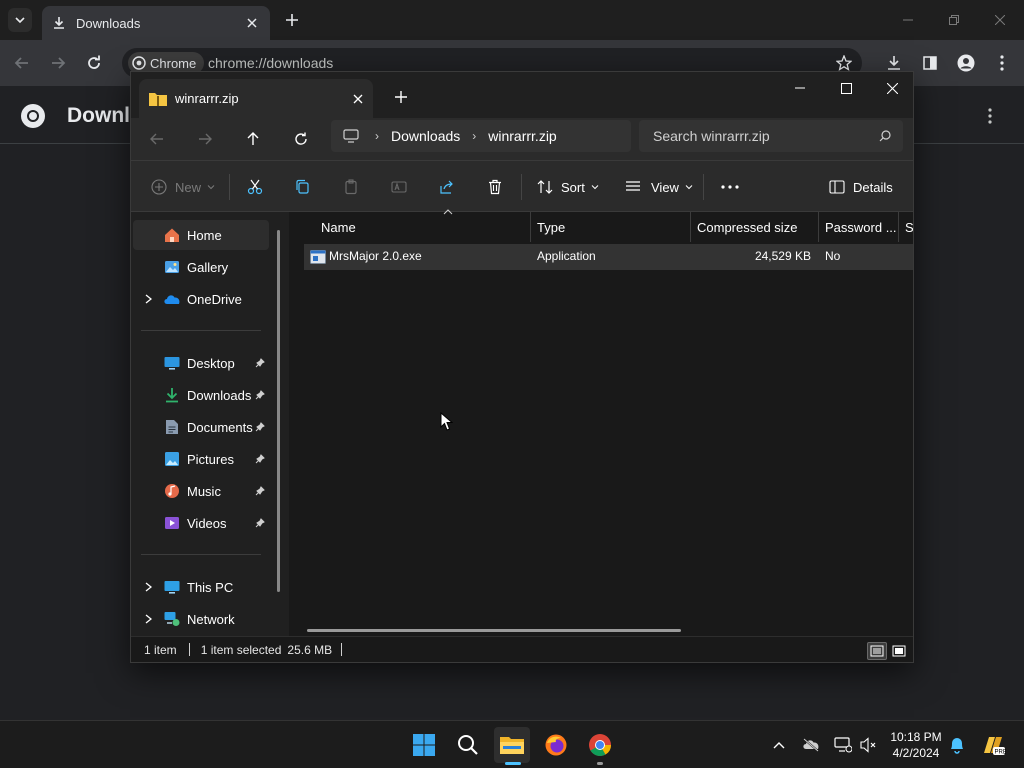 The width and height of the screenshot is (1024, 768). Describe the element at coordinates (811, 745) in the screenshot. I see `onedrive-tray-icon` at that location.